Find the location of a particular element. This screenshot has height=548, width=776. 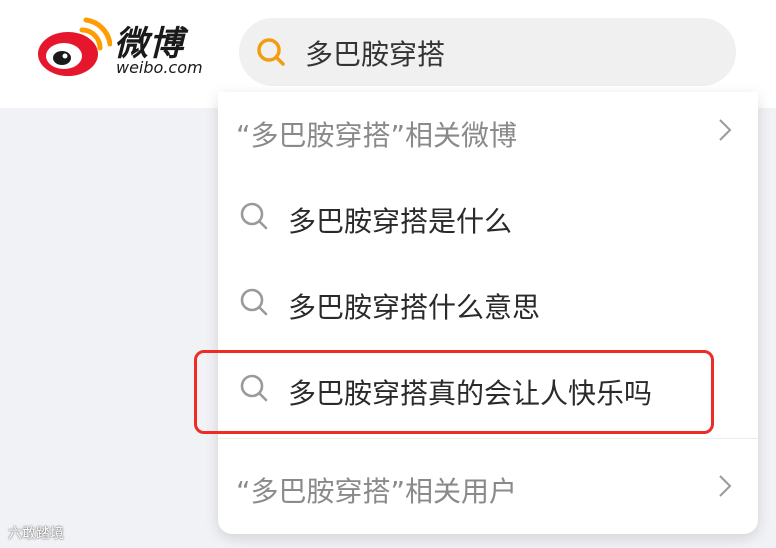

search-bar is located at coordinates (487, 52).